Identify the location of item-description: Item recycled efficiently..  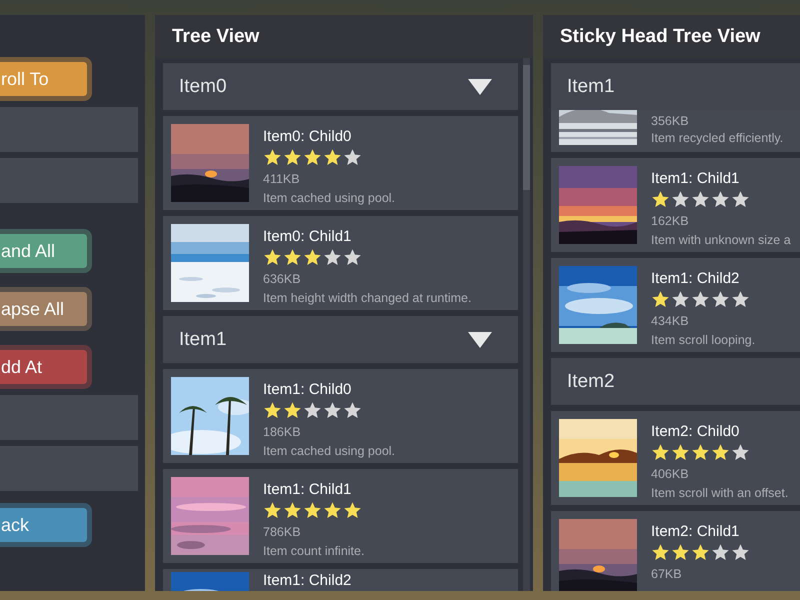
(717, 138).